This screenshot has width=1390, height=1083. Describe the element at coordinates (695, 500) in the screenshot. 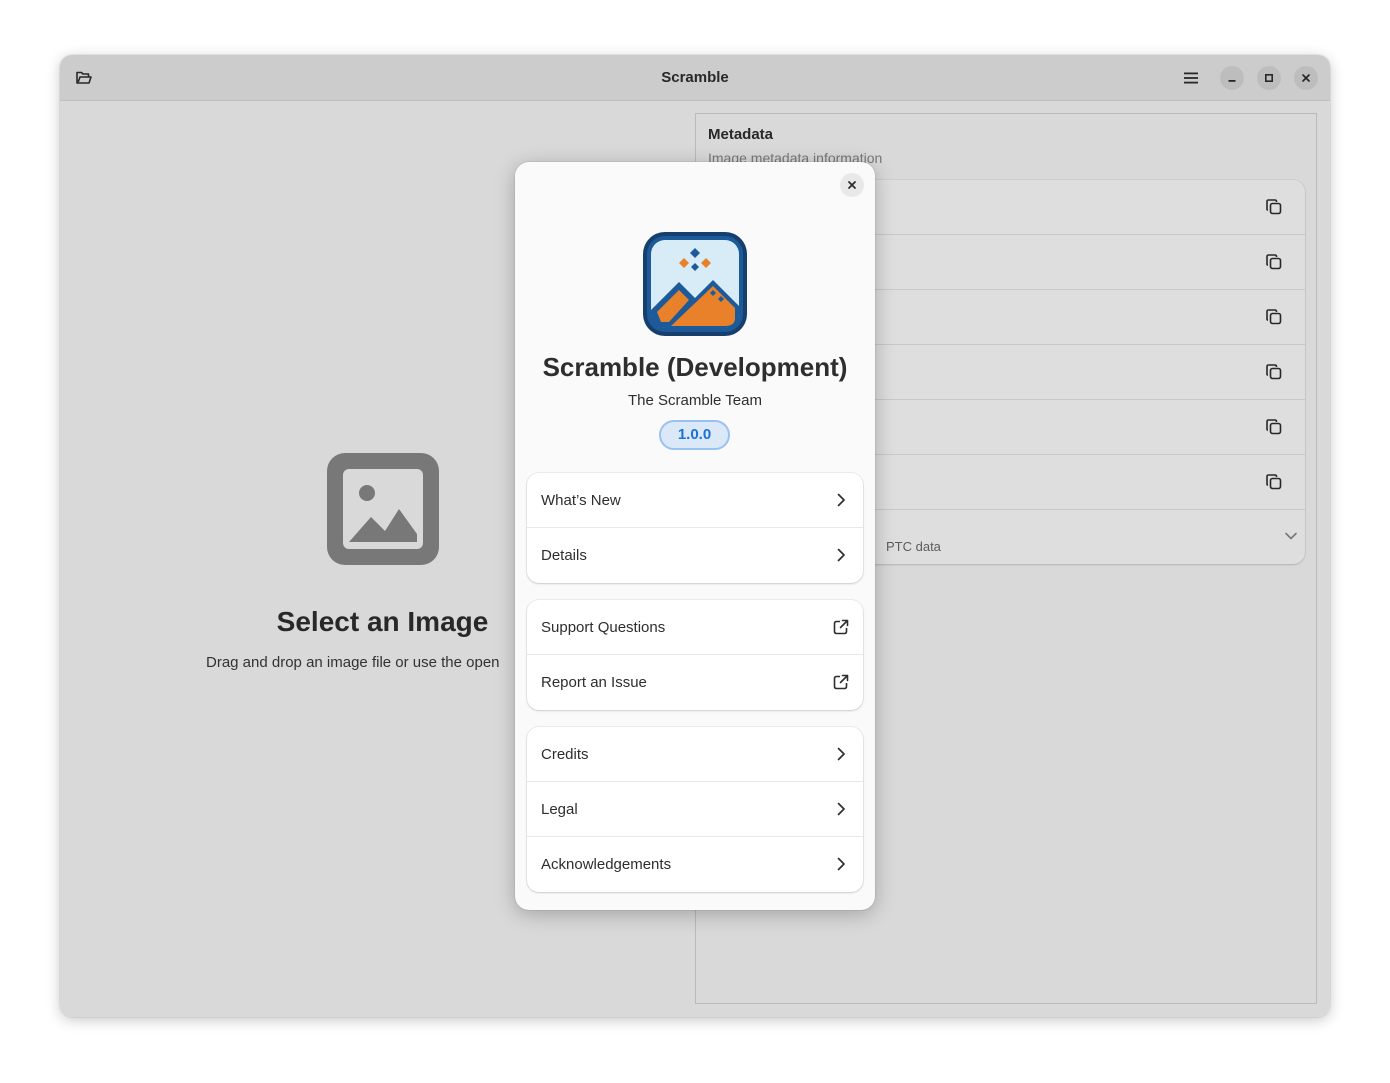

I see `whats-new-row: What’s New` at that location.